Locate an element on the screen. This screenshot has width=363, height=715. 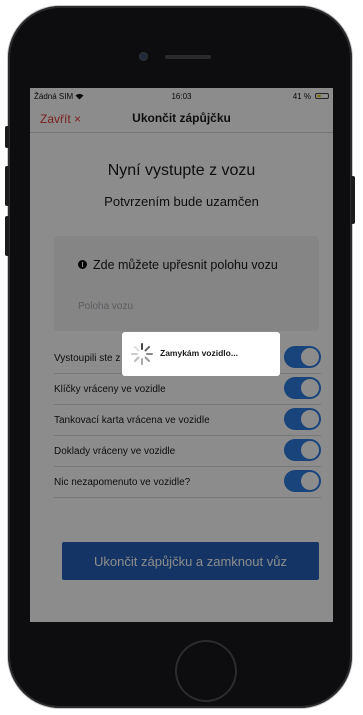
mute-switch is located at coordinates (7, 137).